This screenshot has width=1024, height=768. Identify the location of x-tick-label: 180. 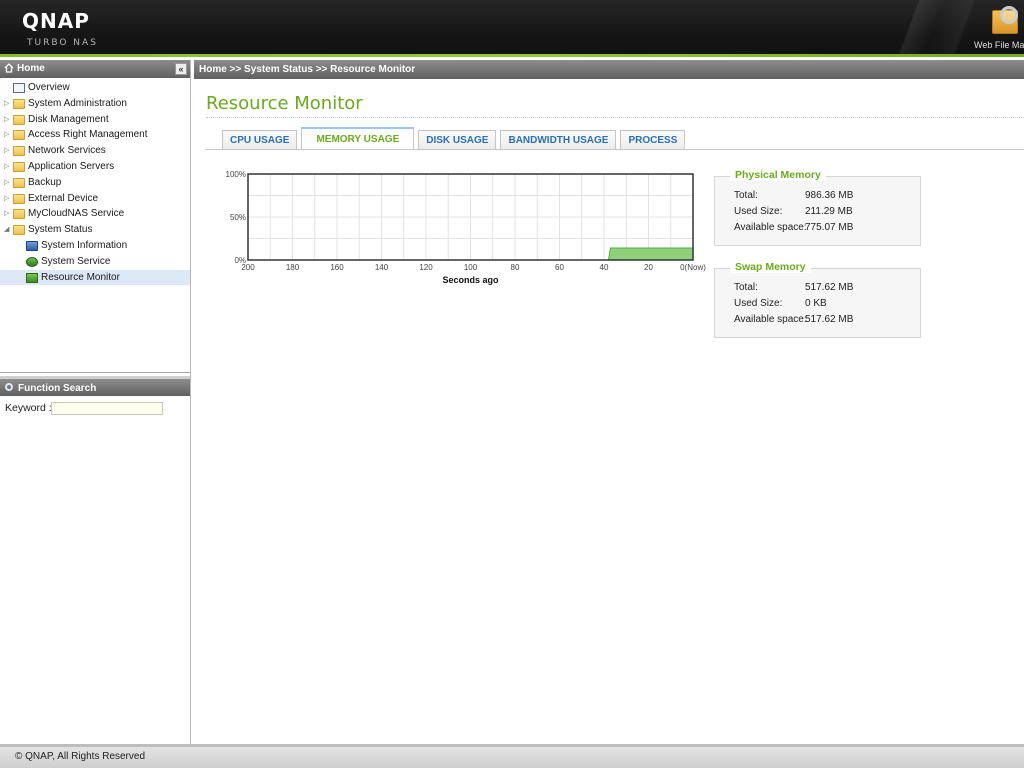
(293, 267).